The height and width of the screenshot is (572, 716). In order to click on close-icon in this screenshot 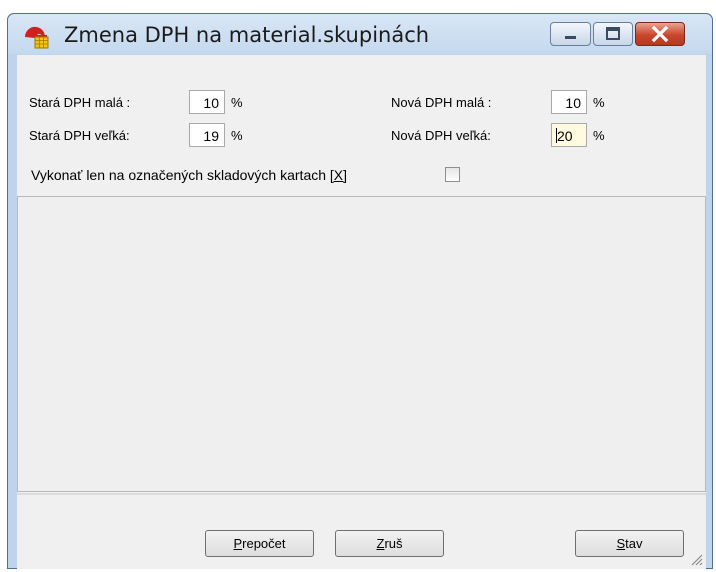, I will do `click(660, 34)`.